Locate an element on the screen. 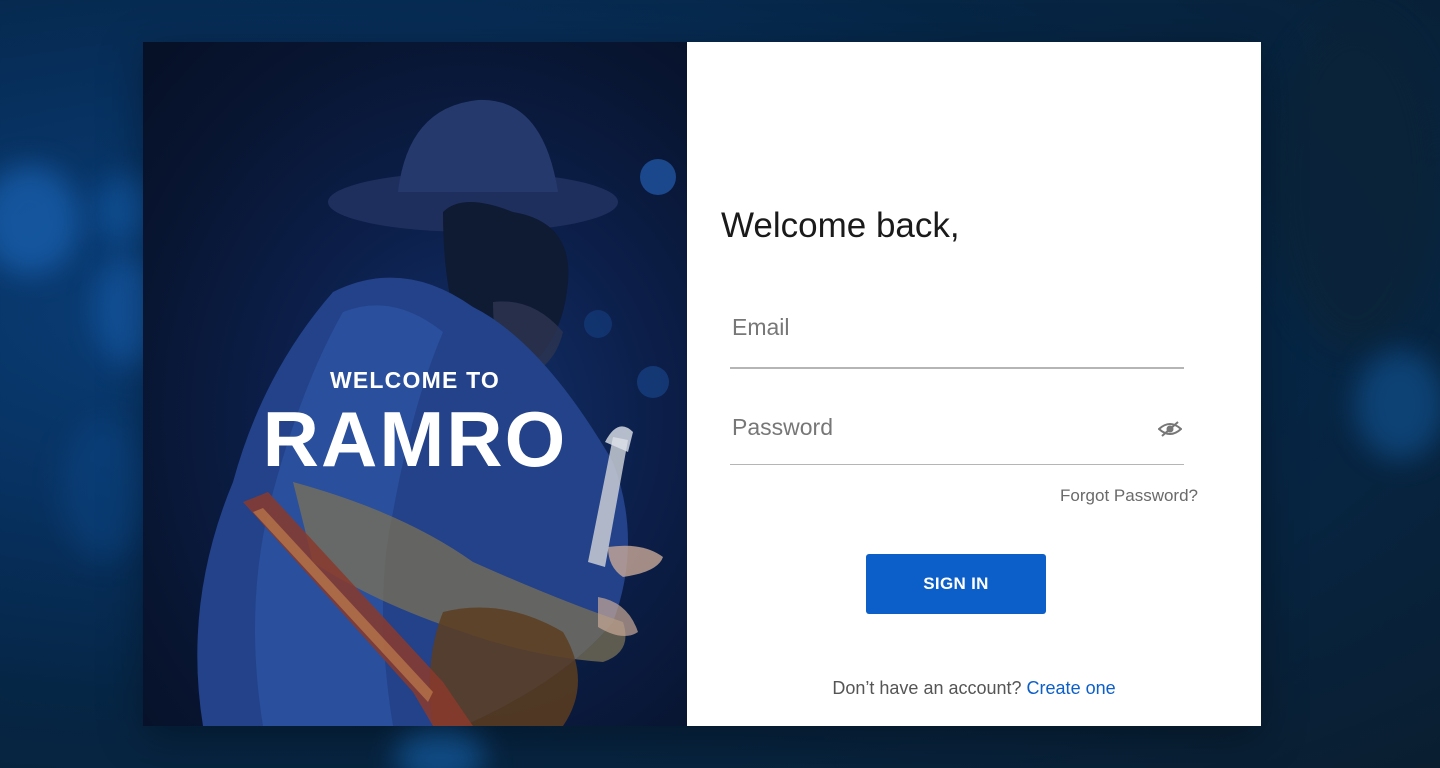 The height and width of the screenshot is (768, 1440). email-input is located at coordinates (957, 325).